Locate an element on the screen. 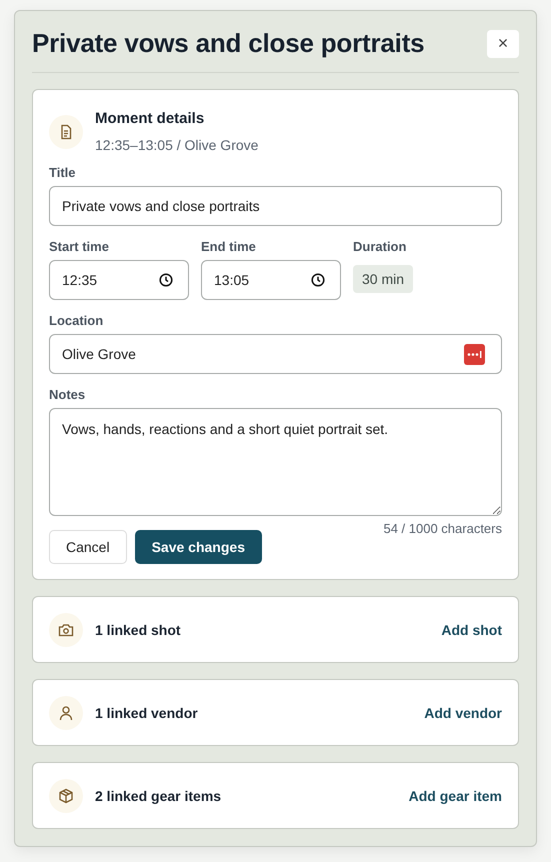 This screenshot has height=862, width=551. linked-count: 2 linked gear items is located at coordinates (158, 796).